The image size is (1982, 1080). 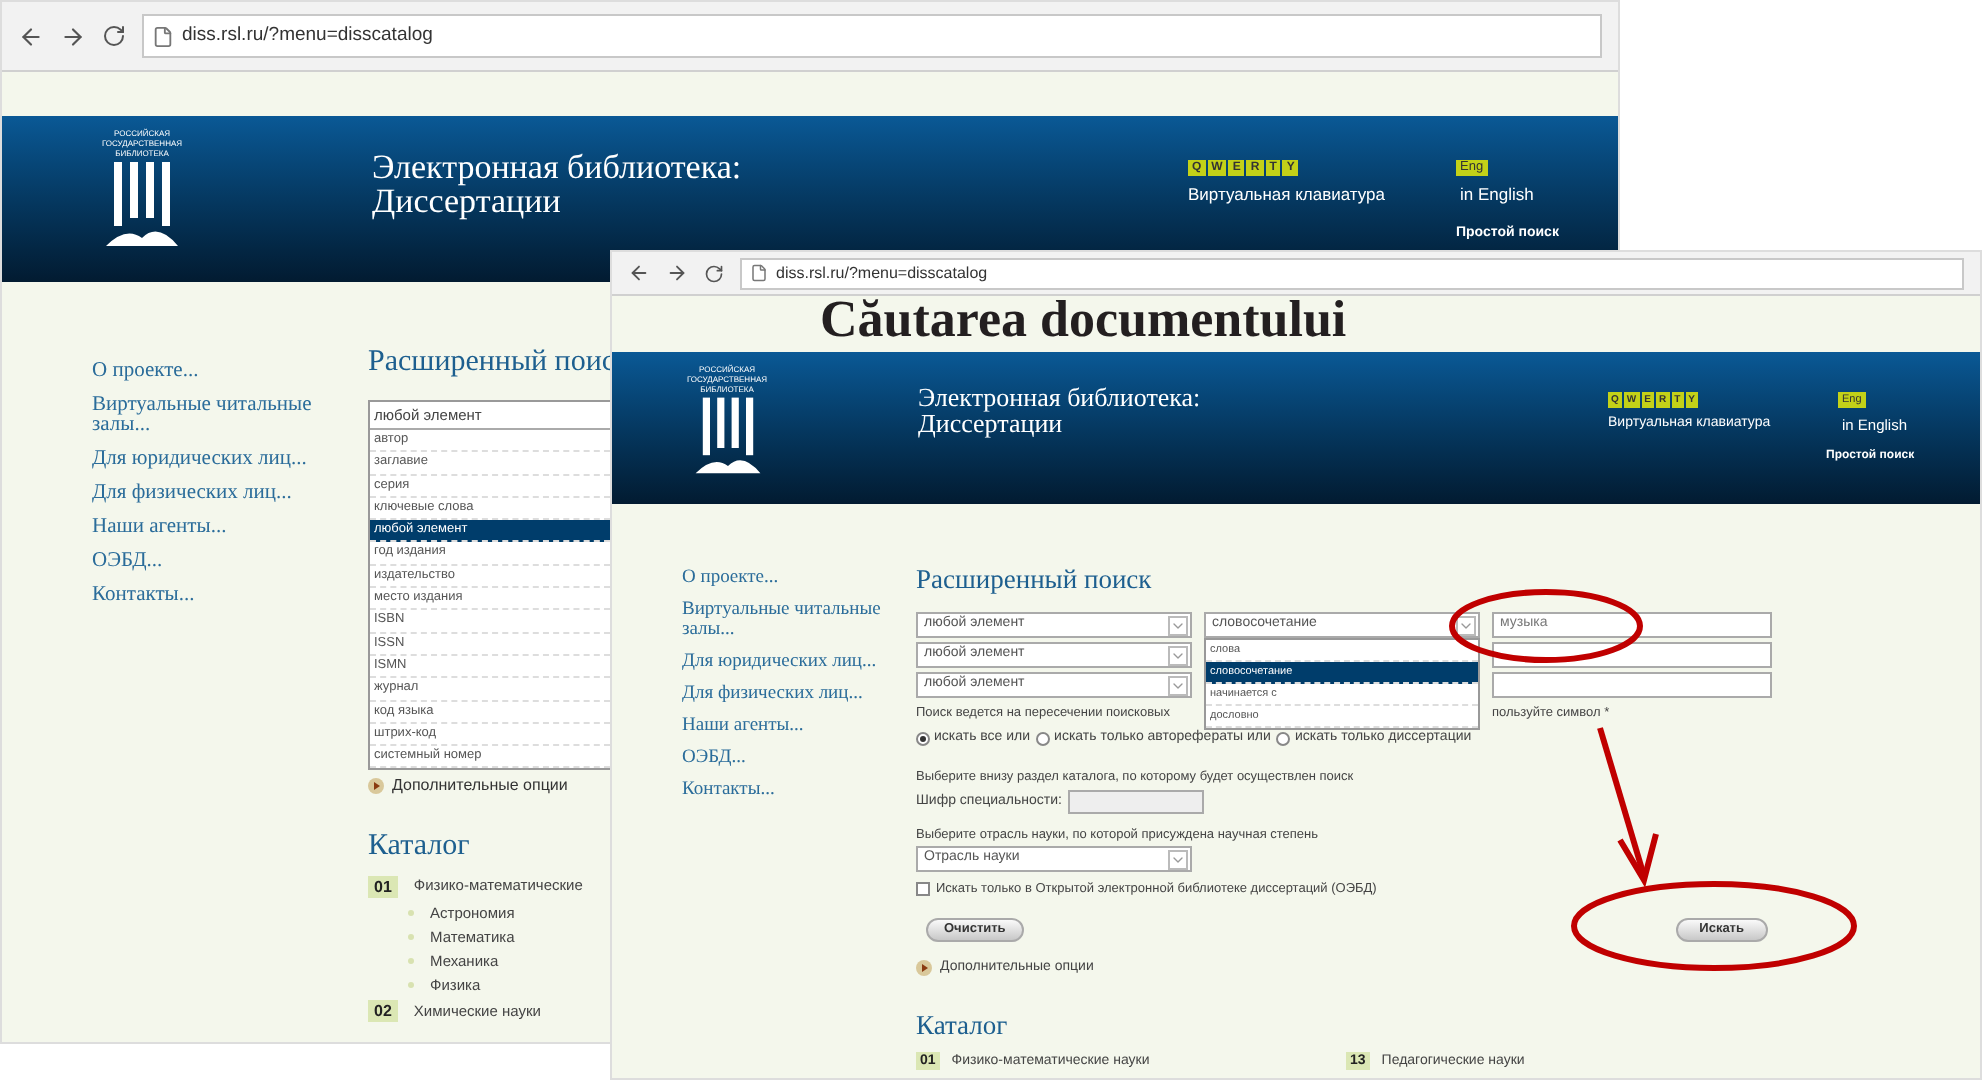 I want to click on more-options-link: Дополнительные опции, so click(x=480, y=786).